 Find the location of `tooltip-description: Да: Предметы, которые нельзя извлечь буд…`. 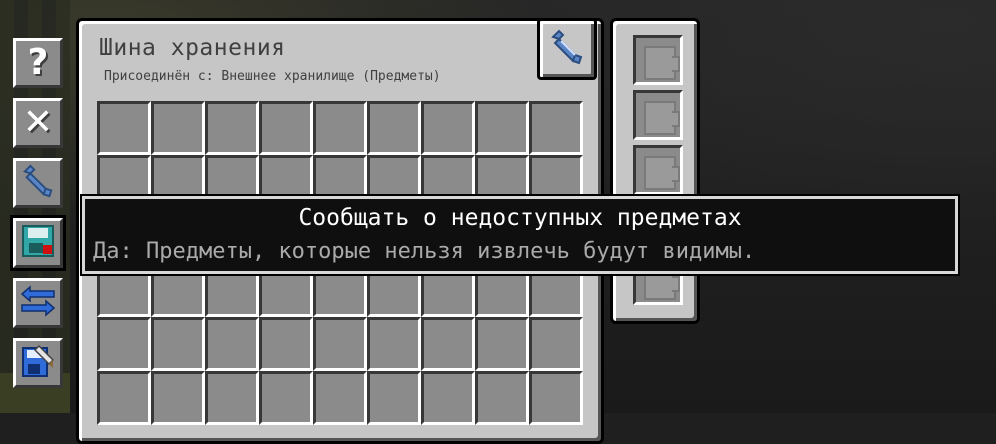

tooltip-description: Да: Предметы, которые нельзя извлечь буд… is located at coordinates (424, 251).